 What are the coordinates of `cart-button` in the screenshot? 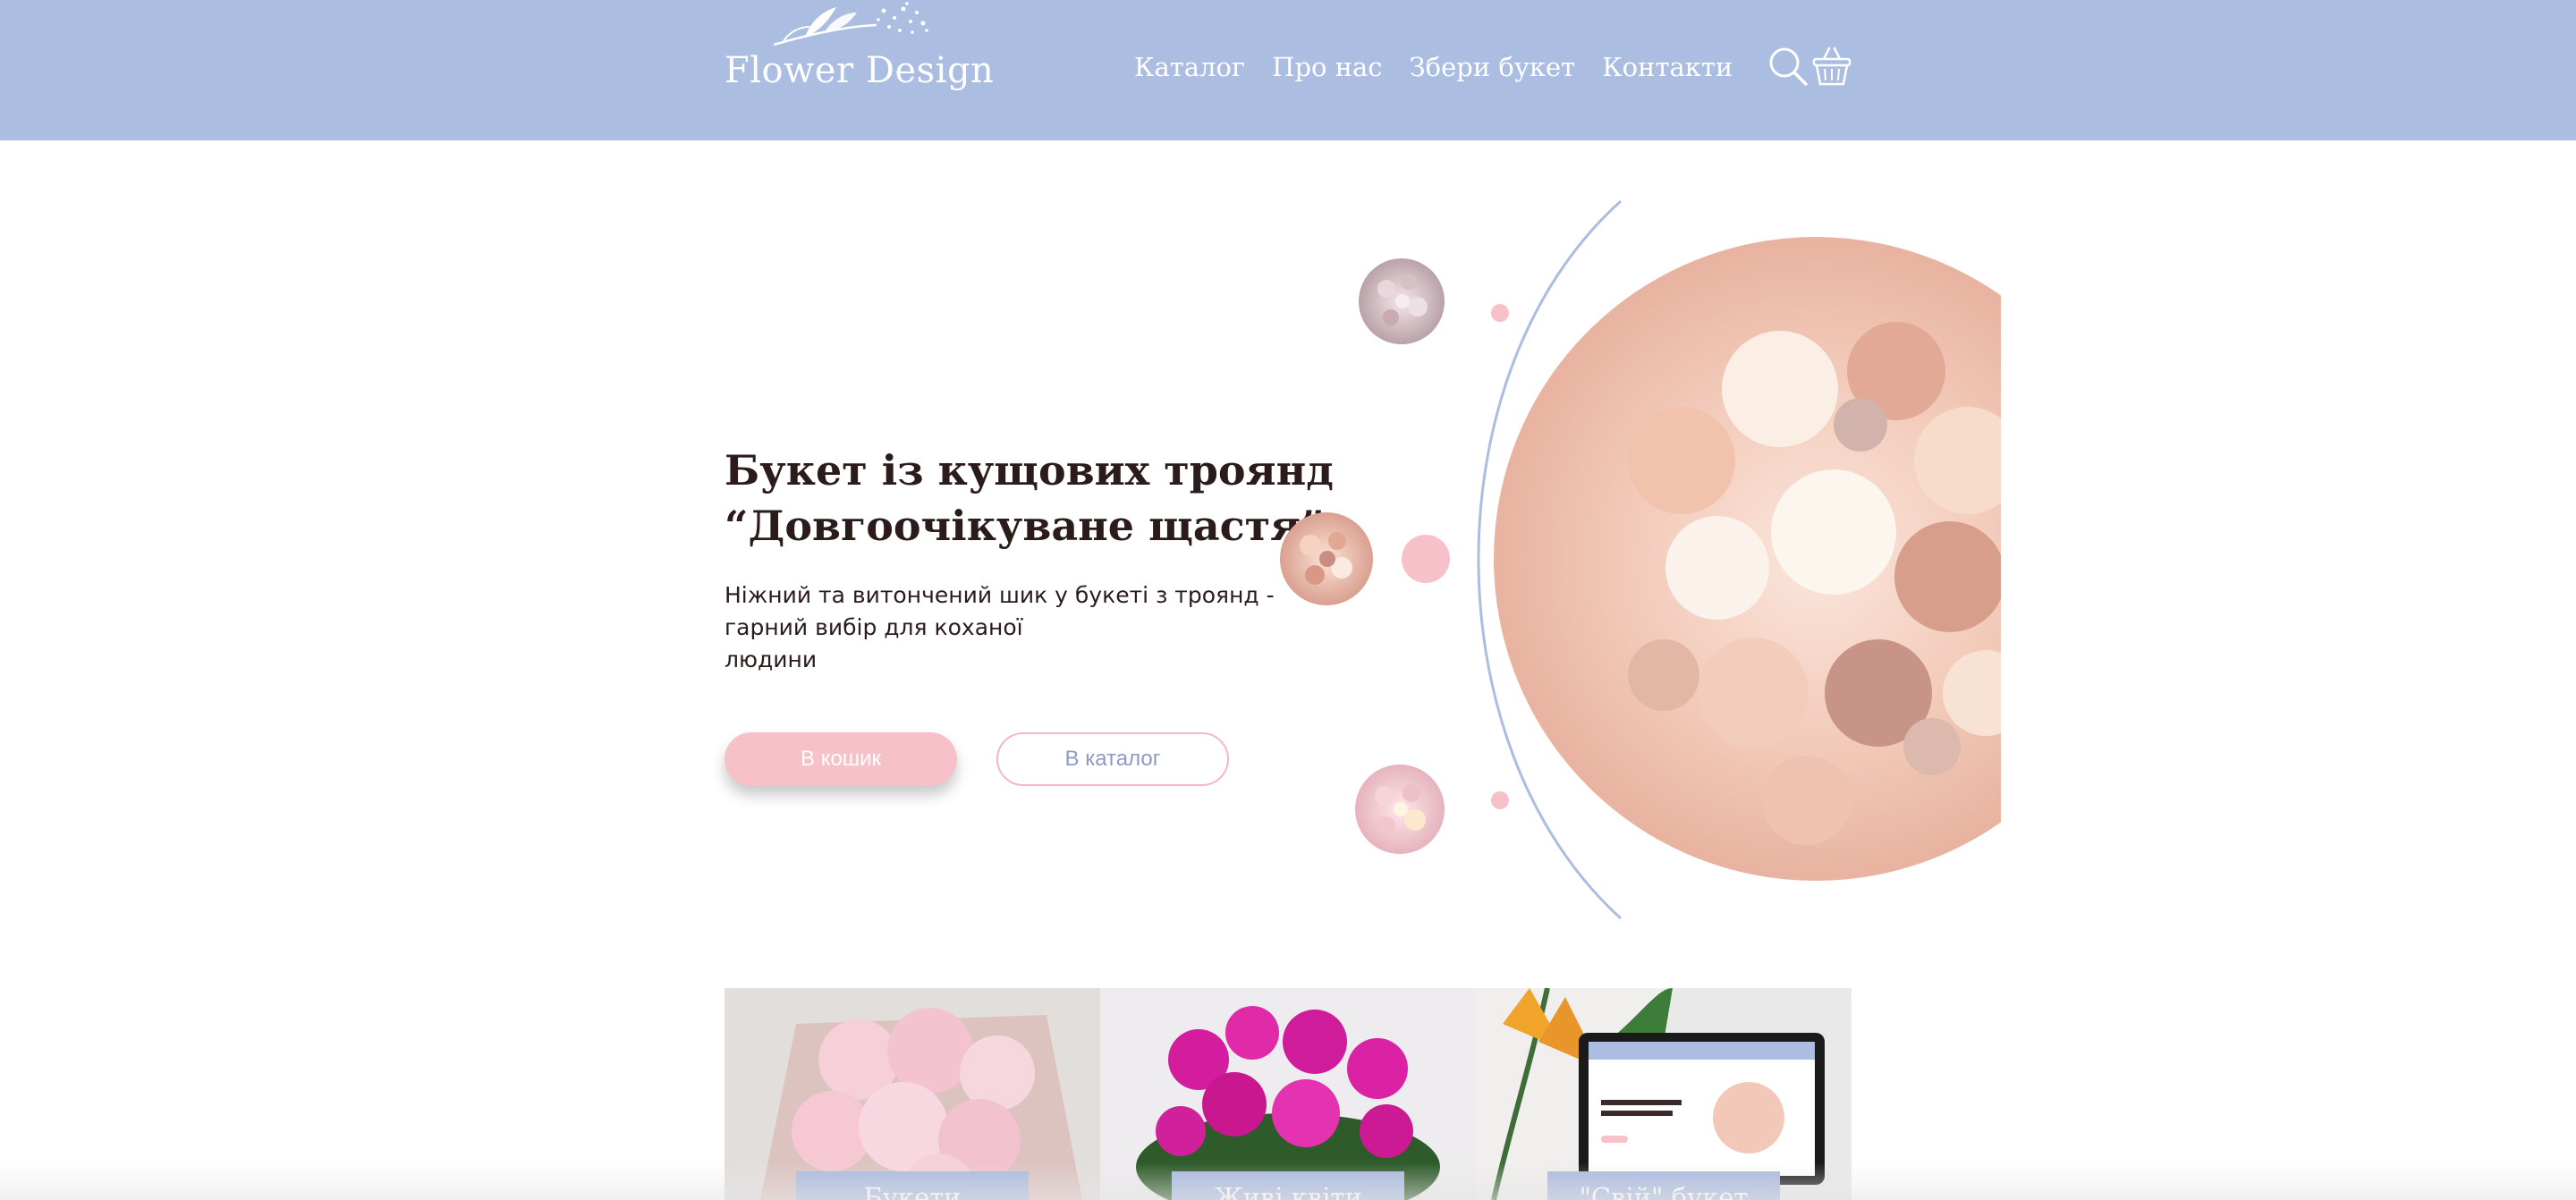 It's located at (1833, 67).